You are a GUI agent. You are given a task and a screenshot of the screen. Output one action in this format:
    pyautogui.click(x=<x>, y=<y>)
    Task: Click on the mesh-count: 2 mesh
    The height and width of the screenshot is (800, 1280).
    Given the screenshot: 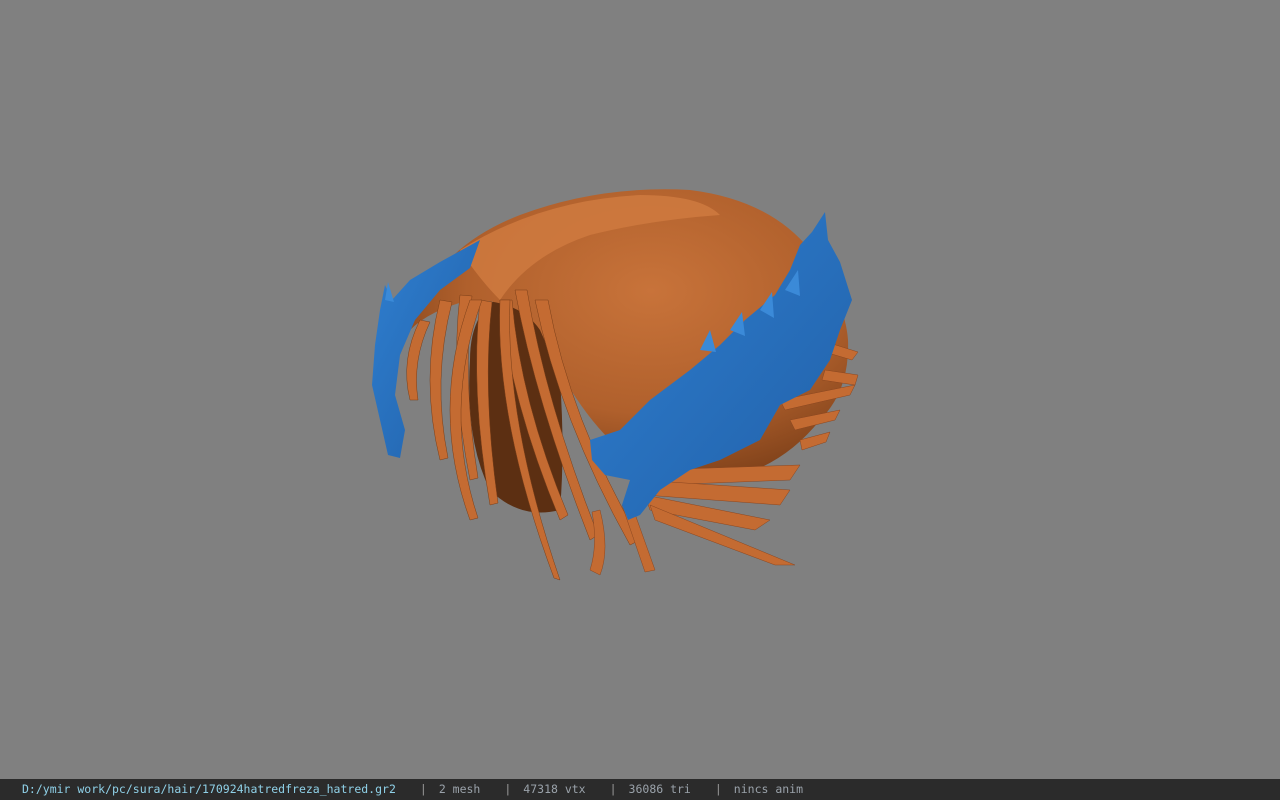 What is the action you would take?
    pyautogui.click(x=459, y=789)
    